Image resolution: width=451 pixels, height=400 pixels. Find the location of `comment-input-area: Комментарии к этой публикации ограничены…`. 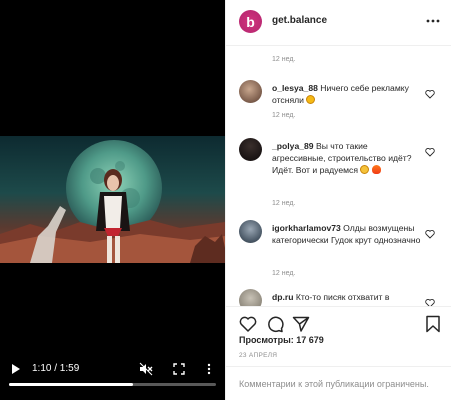

comment-input-area: Комментарии к этой публикации ограничены… is located at coordinates (338, 383).